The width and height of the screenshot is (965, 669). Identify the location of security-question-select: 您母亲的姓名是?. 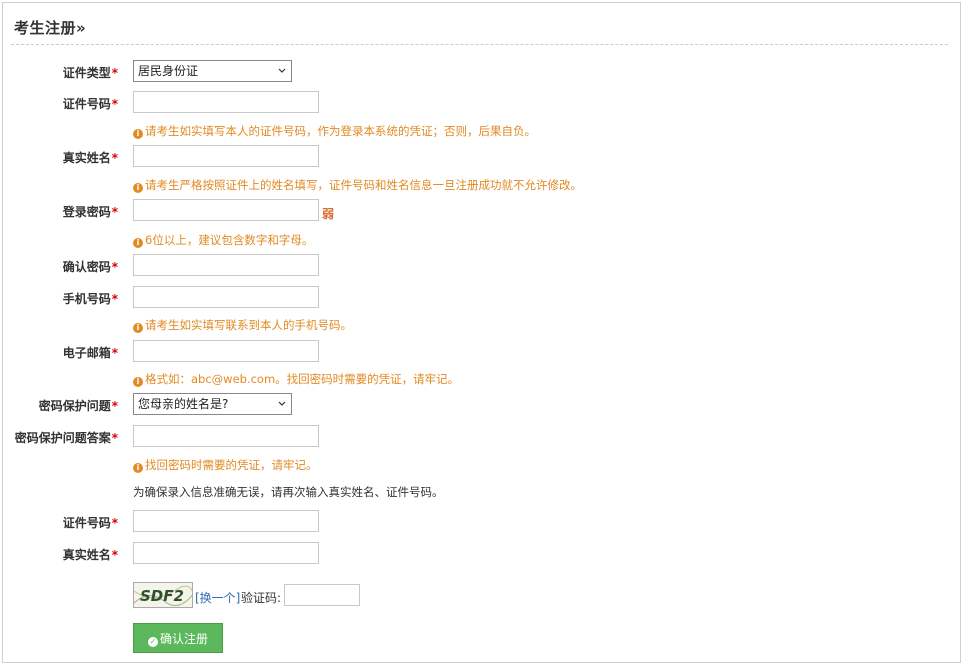
(212, 404).